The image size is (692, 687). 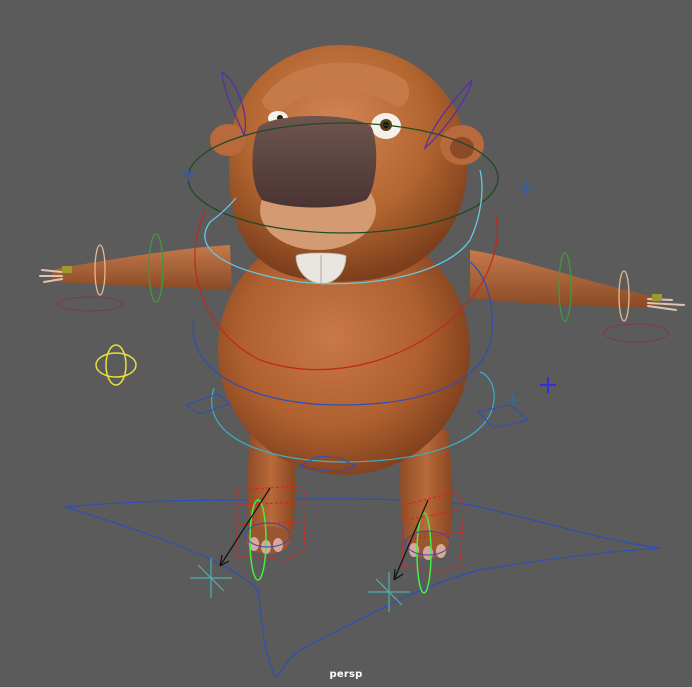 What do you see at coordinates (389, 592) in the screenshot?
I see `right-knee-pole-control` at bounding box center [389, 592].